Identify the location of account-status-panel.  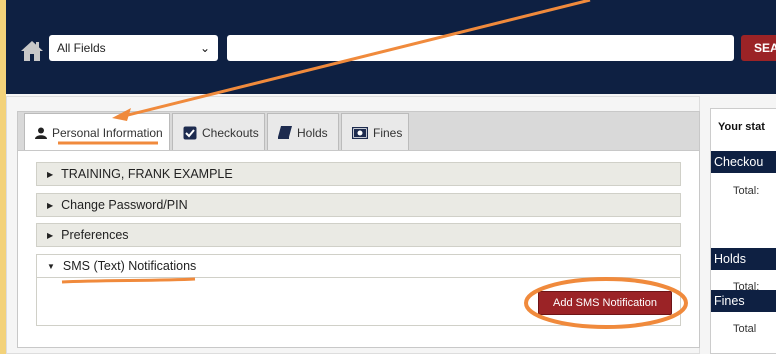
(743, 231).